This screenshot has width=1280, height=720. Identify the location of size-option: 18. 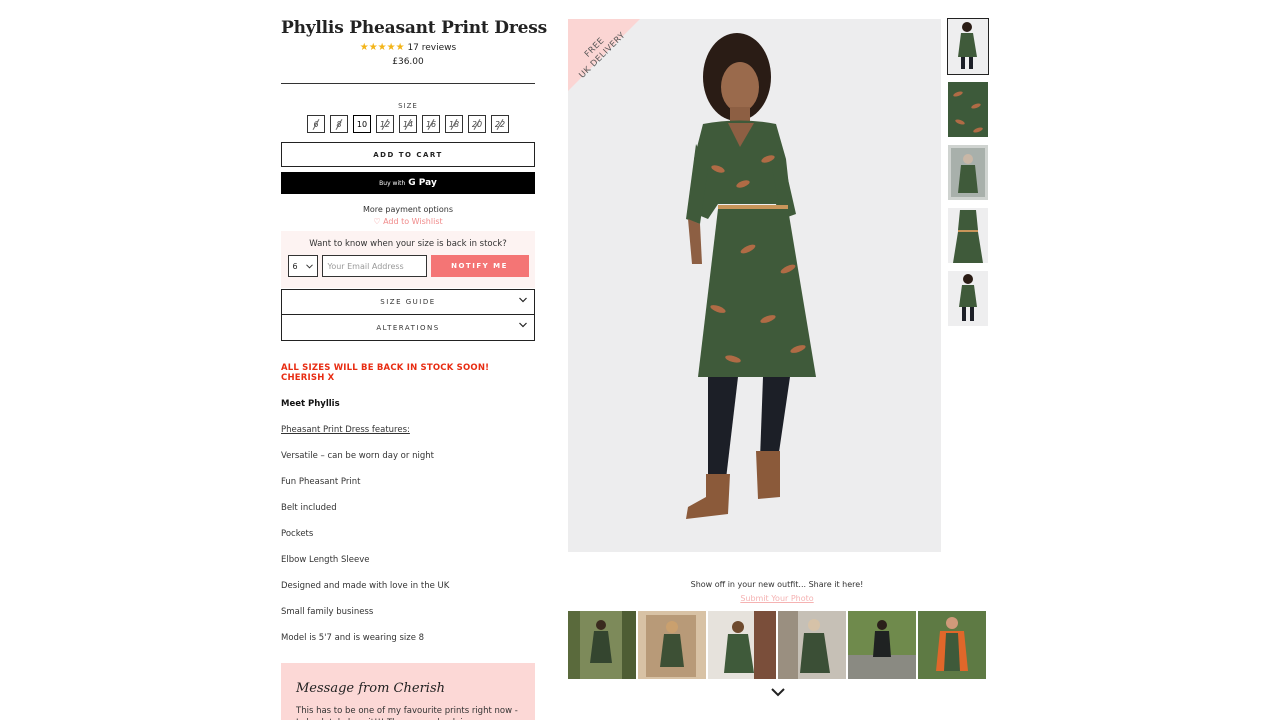
(454, 124).